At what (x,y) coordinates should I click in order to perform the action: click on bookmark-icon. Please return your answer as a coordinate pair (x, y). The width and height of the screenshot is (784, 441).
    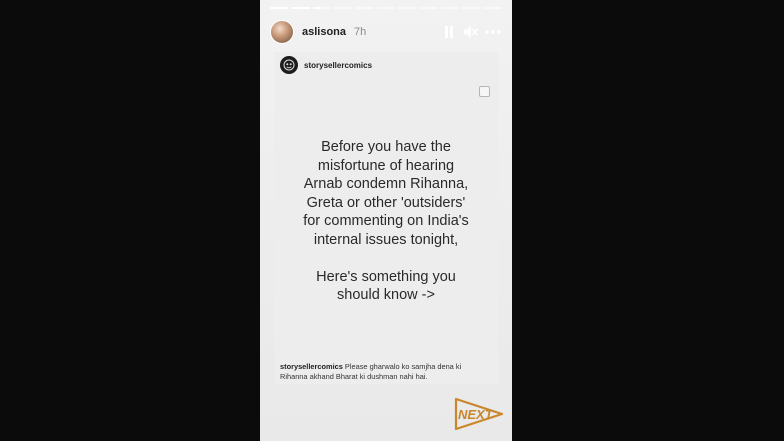
    Looking at the image, I should click on (484, 91).